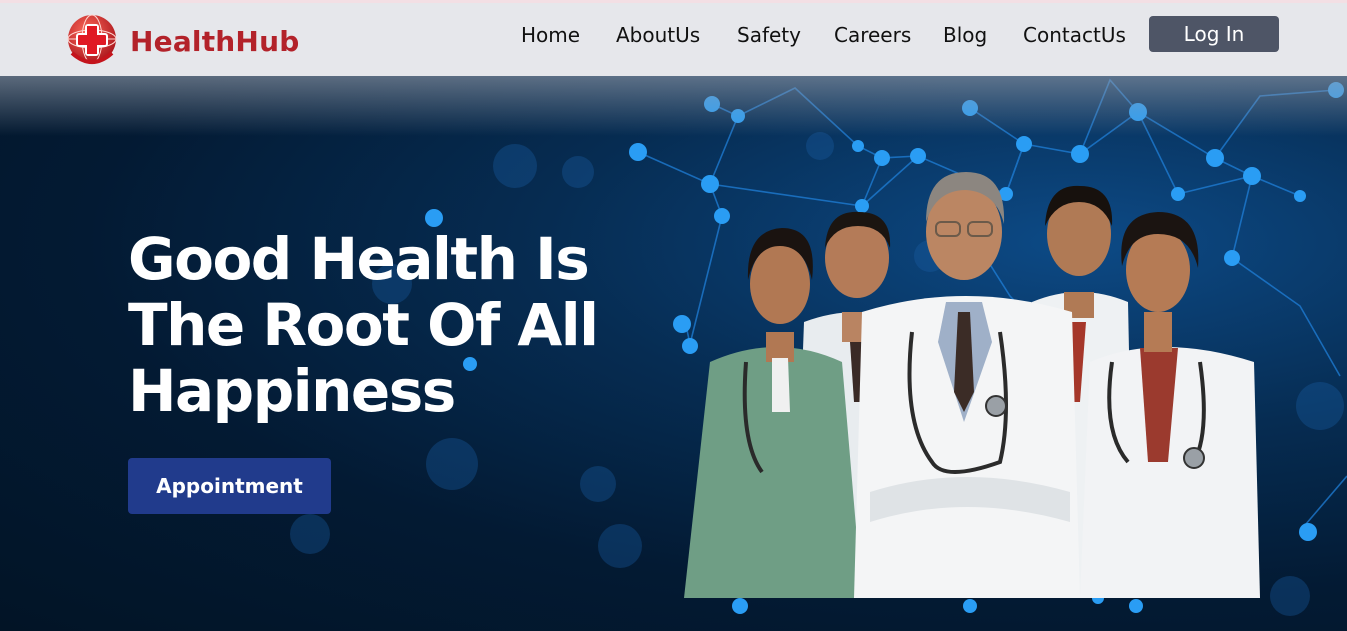 The image size is (1347, 631). Describe the element at coordinates (673, 106) in the screenshot. I see `hero-top-shade` at that location.